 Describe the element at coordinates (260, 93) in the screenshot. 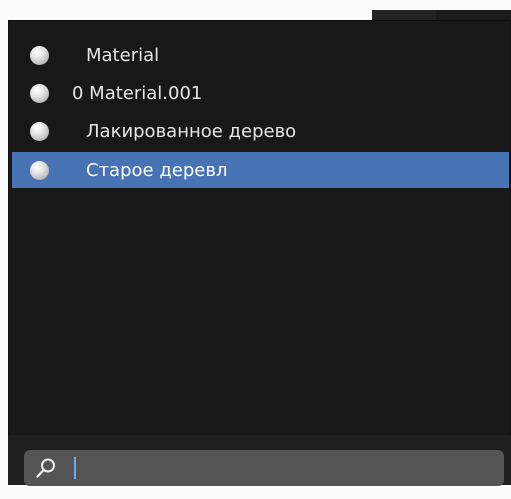

I see `material-item: 0 Material.001` at that location.